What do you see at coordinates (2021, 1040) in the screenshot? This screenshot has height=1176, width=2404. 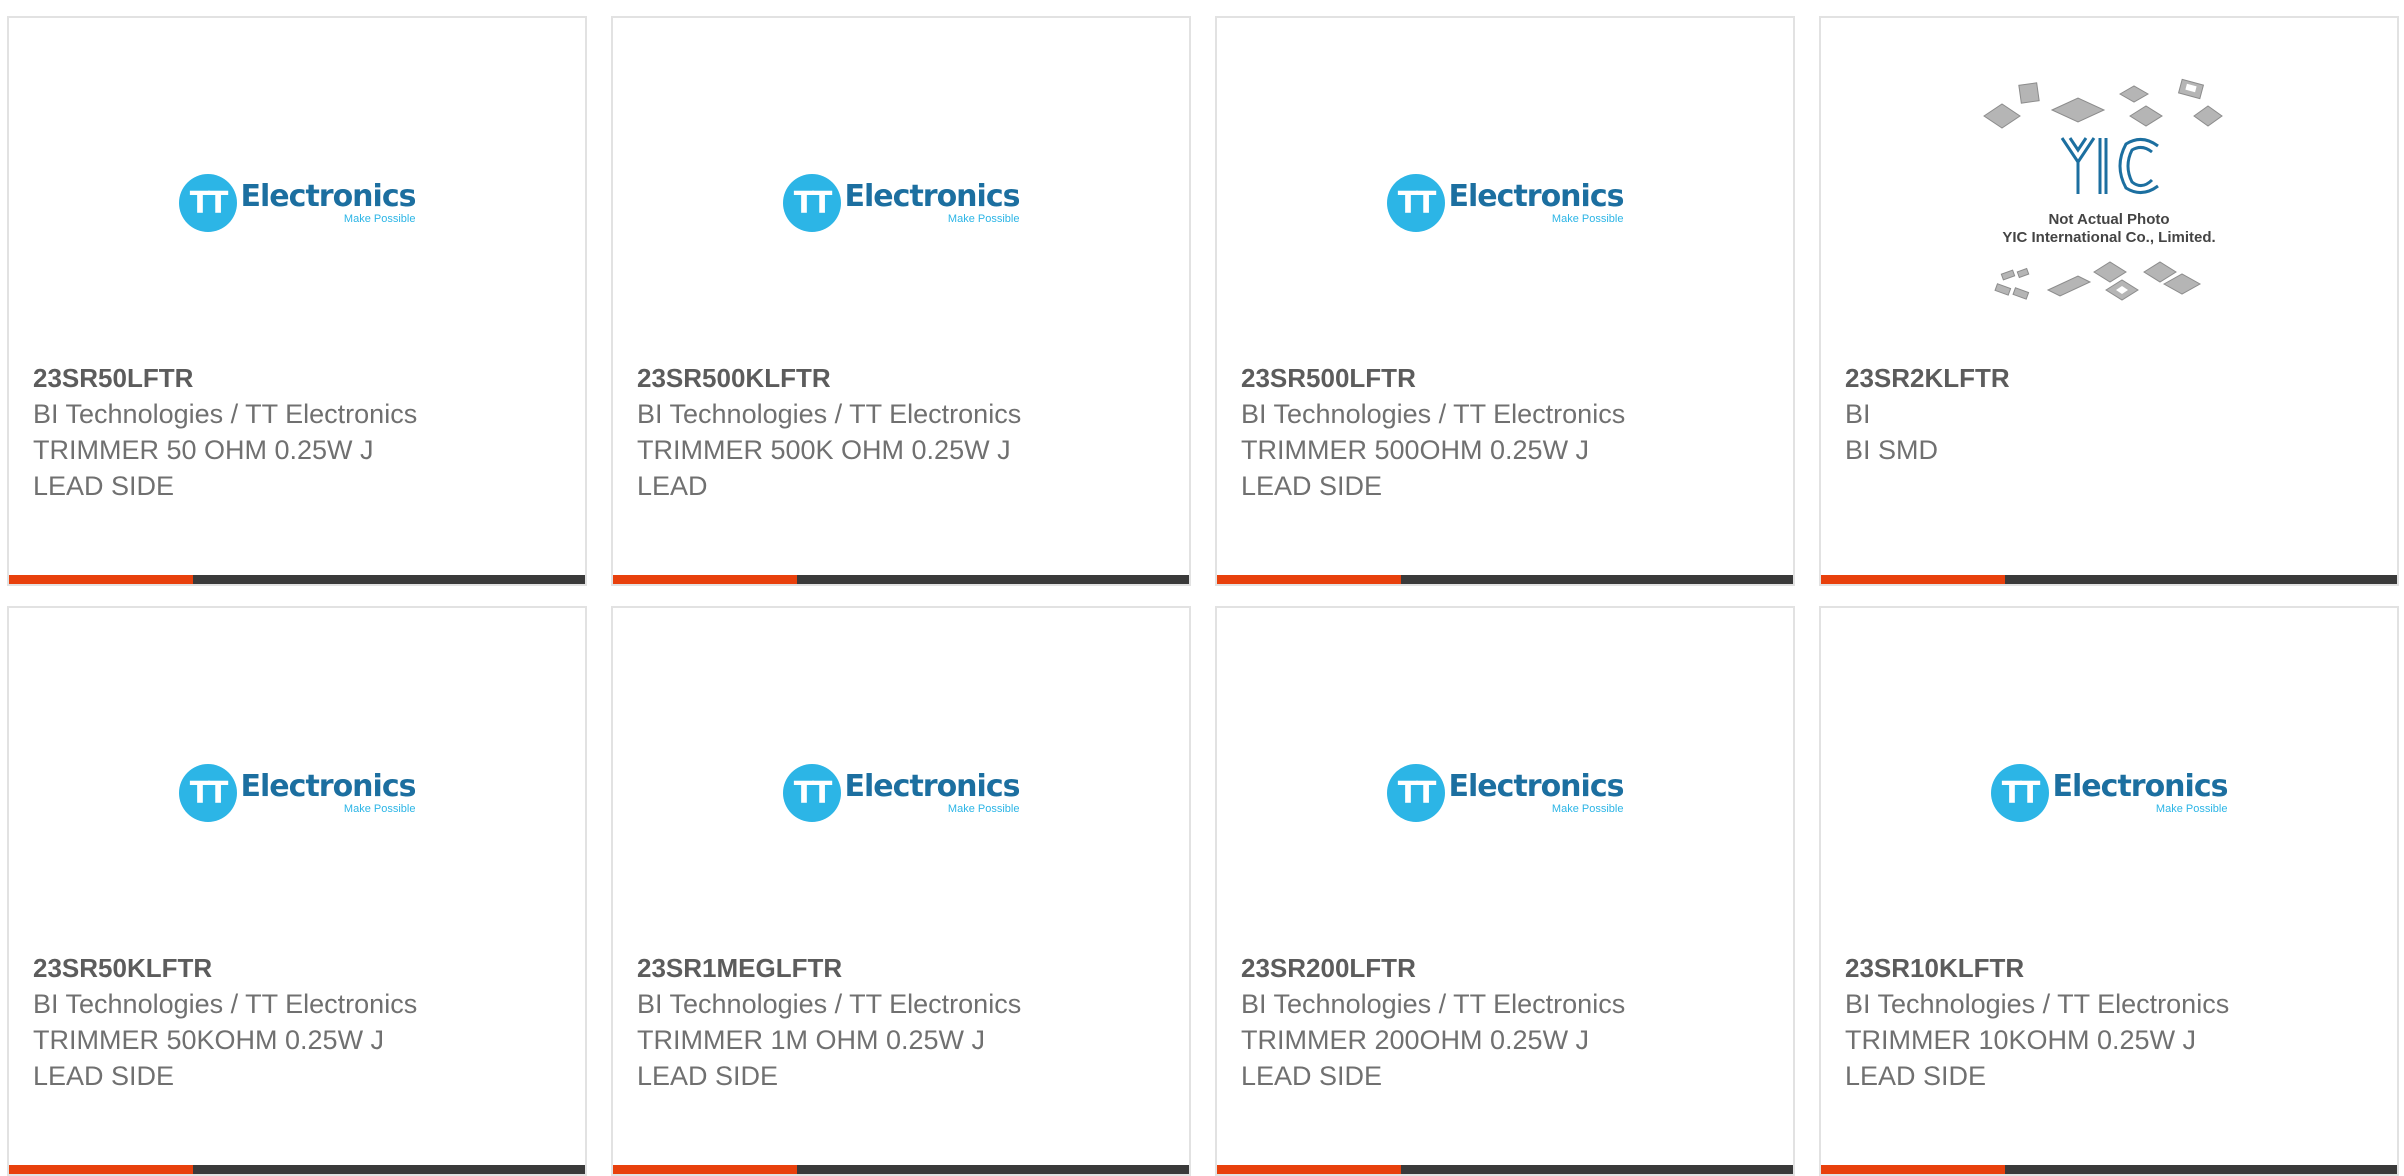 I see `description-line: TRIMMER 10KOHM 0.25W J` at bounding box center [2021, 1040].